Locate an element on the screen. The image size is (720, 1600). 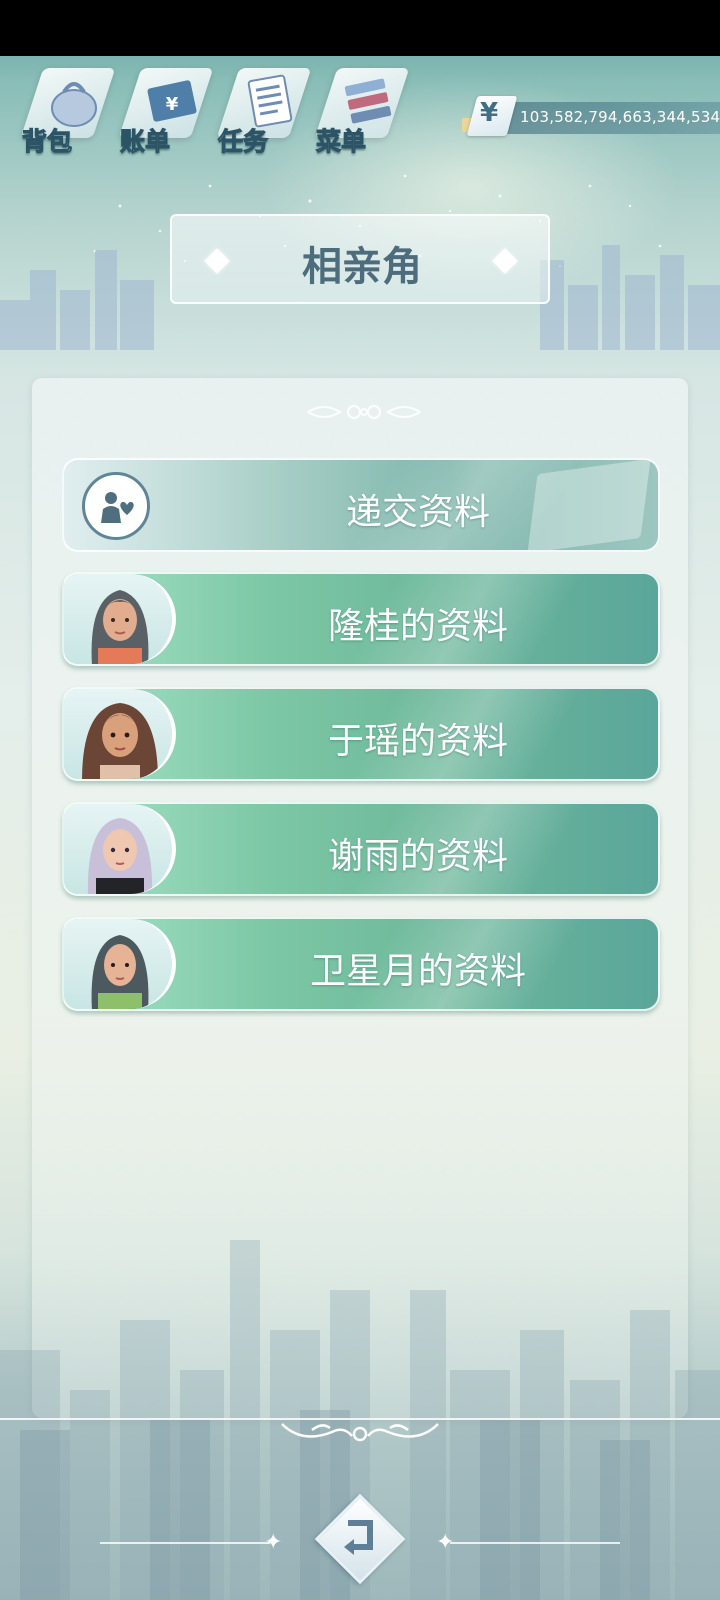
currency-value: 103,582,794,663,344,534 is located at coordinates (620, 117).